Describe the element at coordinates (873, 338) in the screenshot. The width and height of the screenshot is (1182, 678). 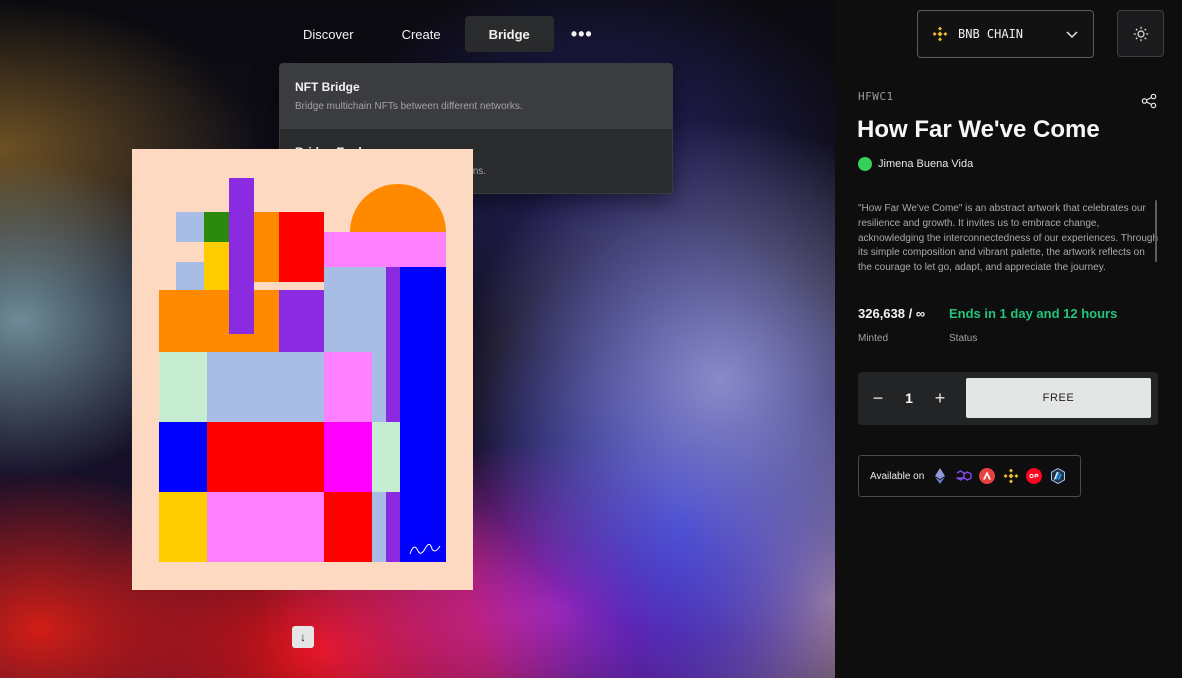
I see `minted-label: Minted` at that location.